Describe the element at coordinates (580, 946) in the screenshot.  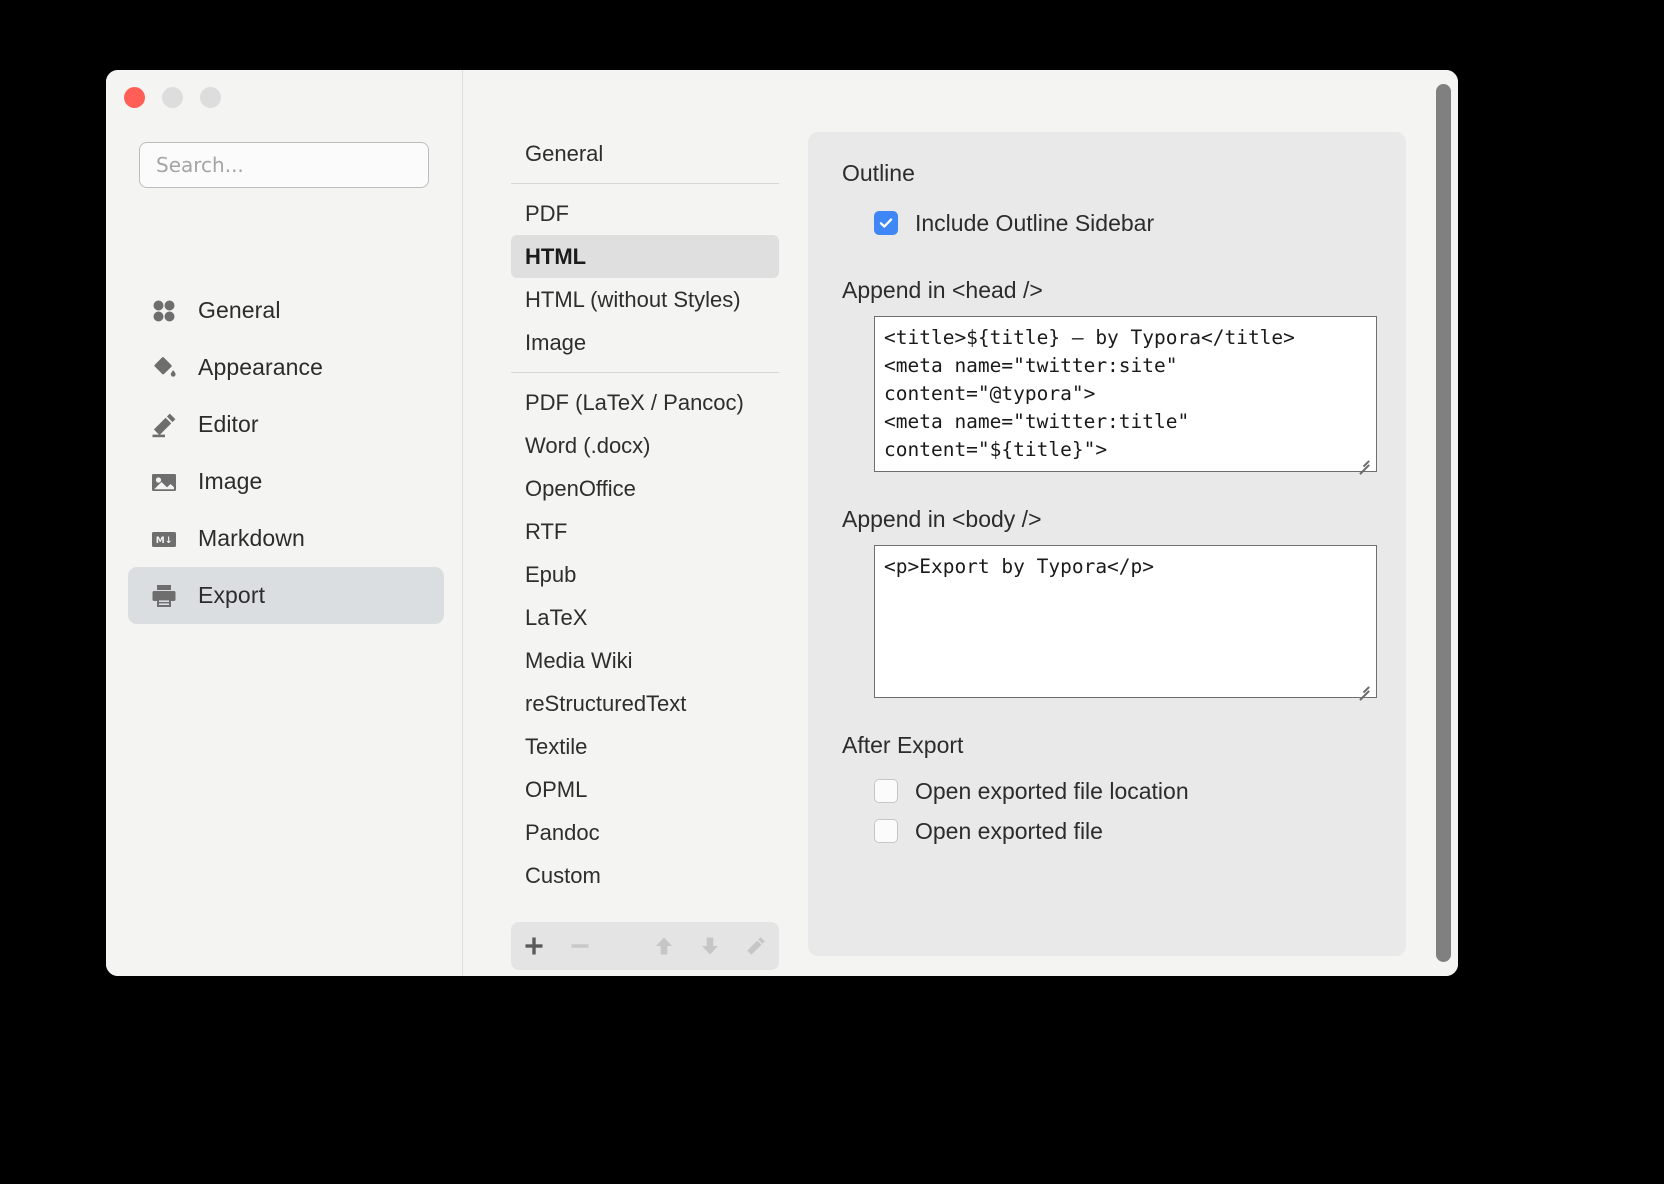
I see `remove-format-button` at that location.